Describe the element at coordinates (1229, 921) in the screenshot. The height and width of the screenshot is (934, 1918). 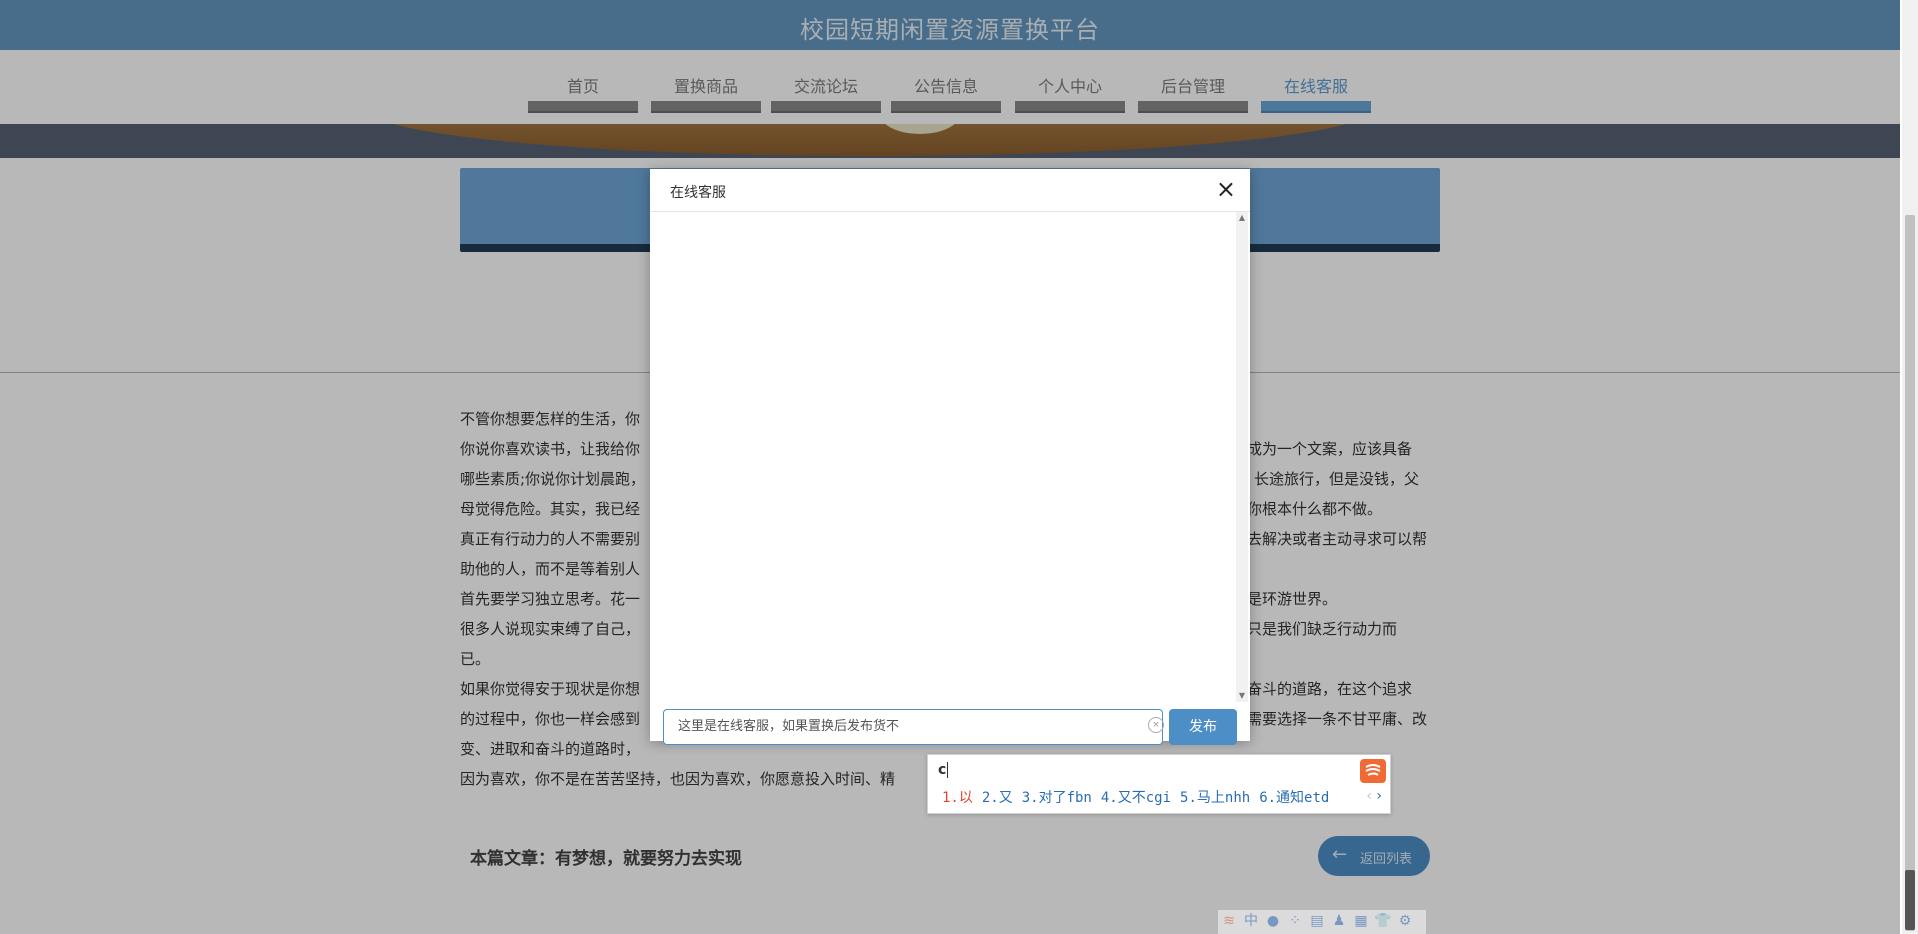
I see `ime-toolbar-logo-icon: ≋` at that location.